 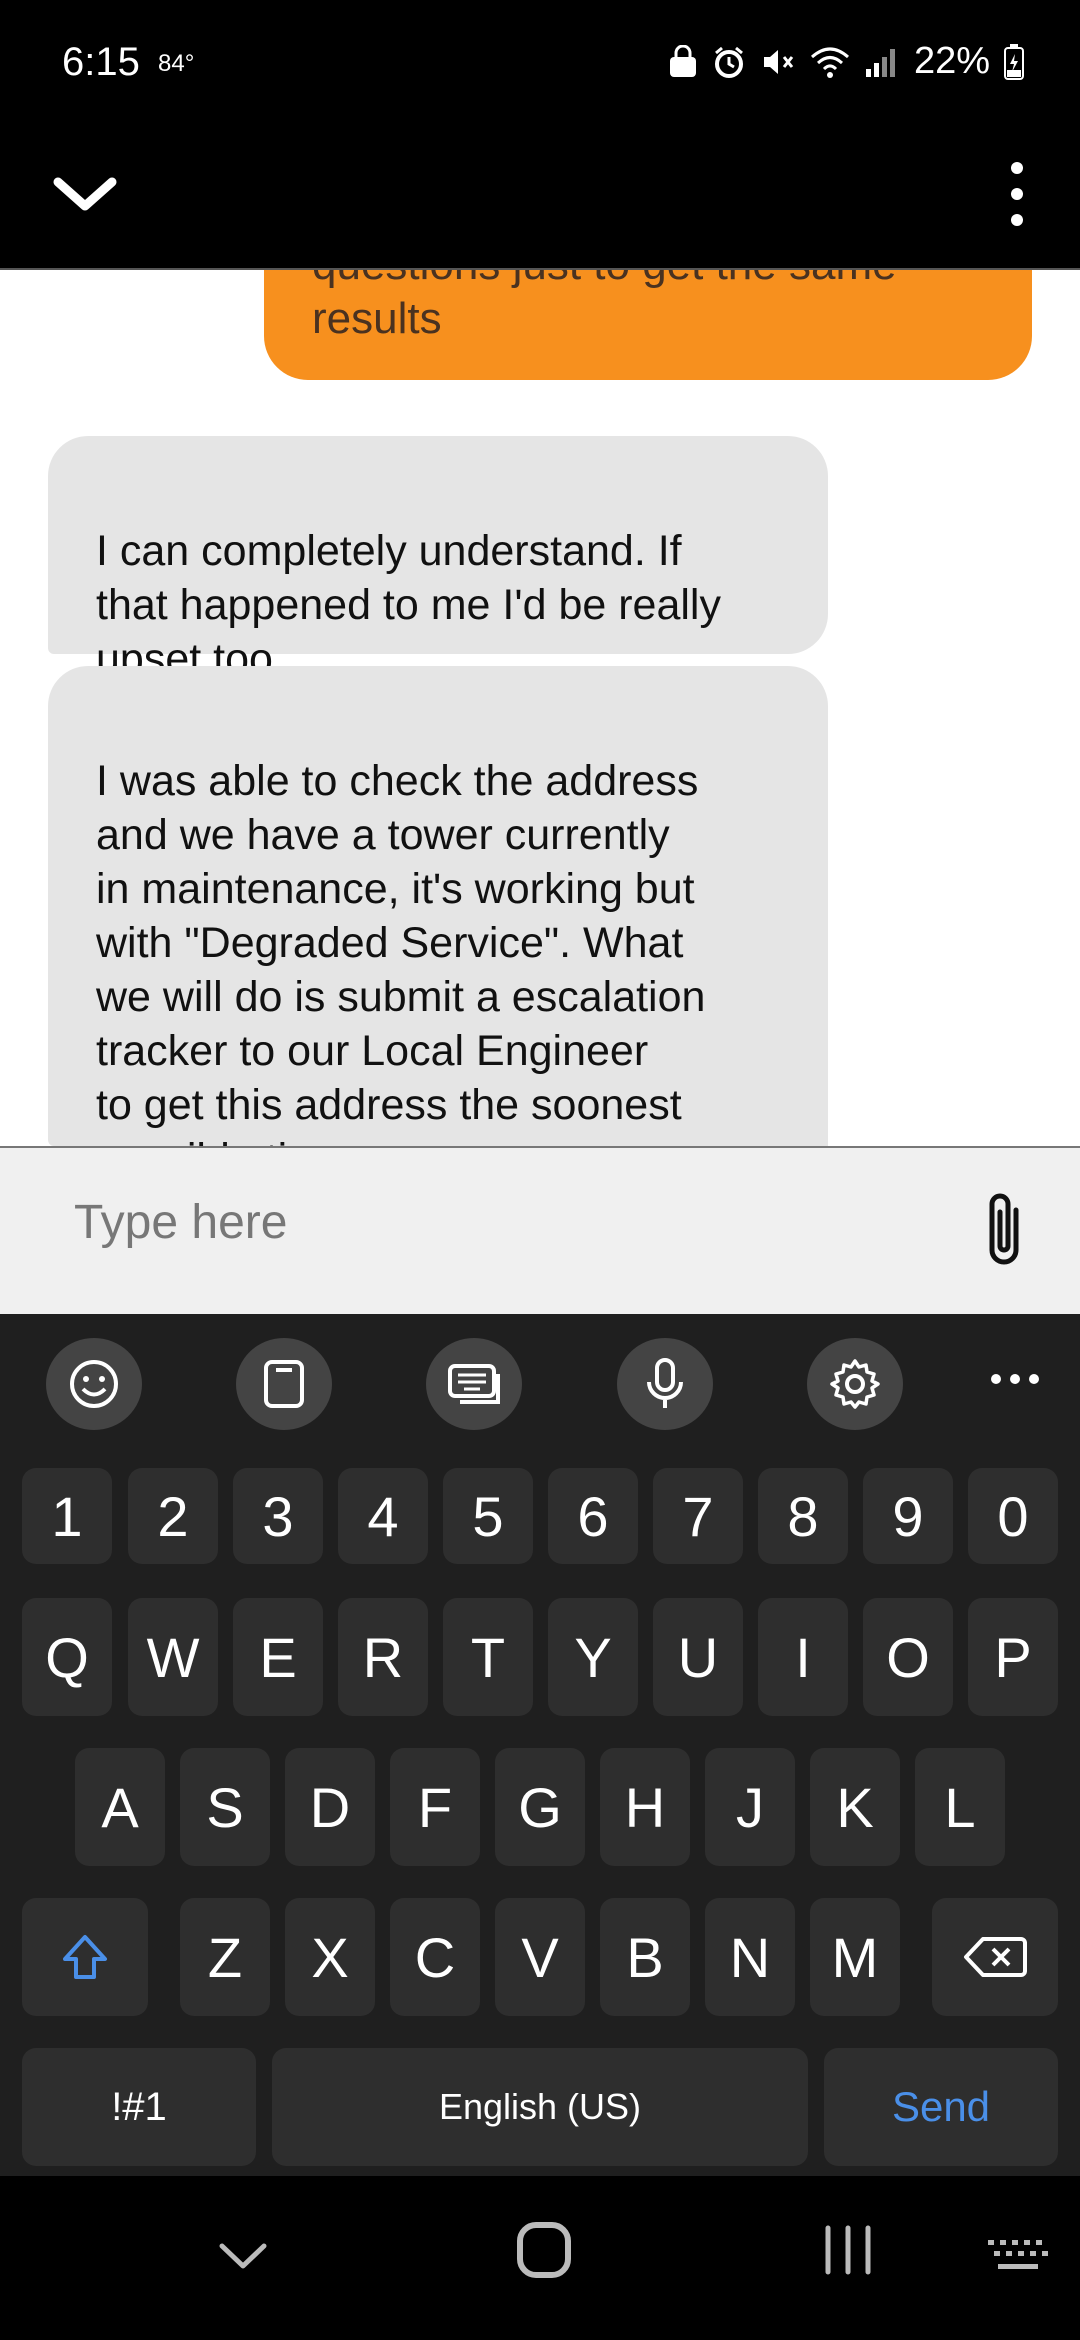 I want to click on key-1: 1, so click(x=67, y=1516).